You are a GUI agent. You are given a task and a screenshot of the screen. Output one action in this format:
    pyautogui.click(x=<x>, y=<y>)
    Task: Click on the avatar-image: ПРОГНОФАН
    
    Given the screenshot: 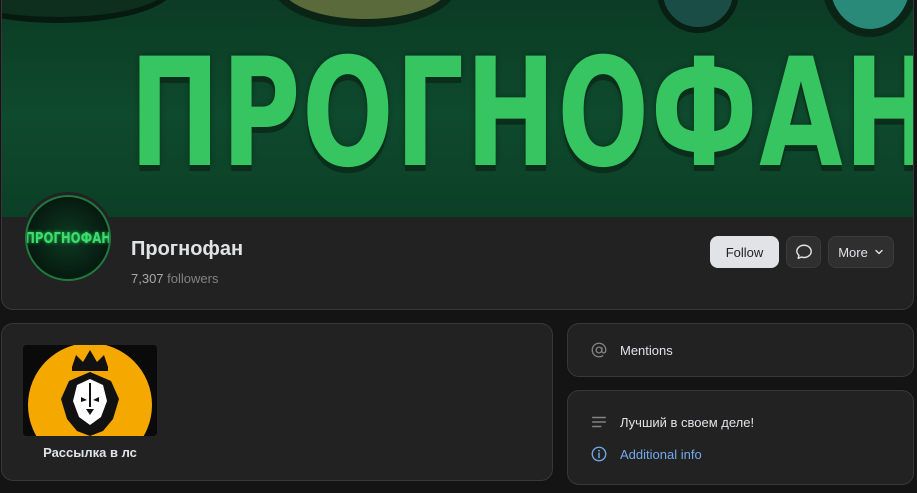 What is the action you would take?
    pyautogui.click(x=68, y=238)
    